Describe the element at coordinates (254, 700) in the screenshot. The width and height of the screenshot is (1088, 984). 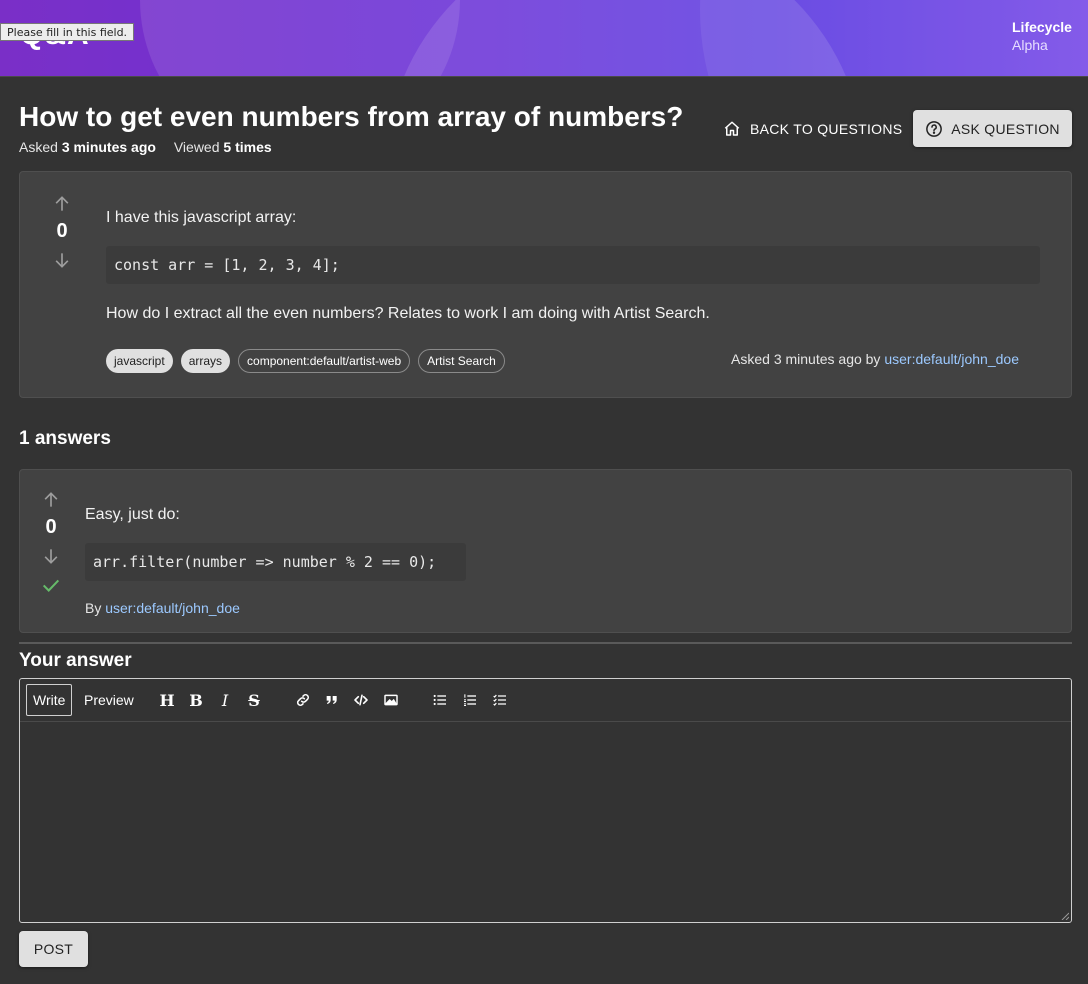
I see `strikethrough-icon: S` at that location.